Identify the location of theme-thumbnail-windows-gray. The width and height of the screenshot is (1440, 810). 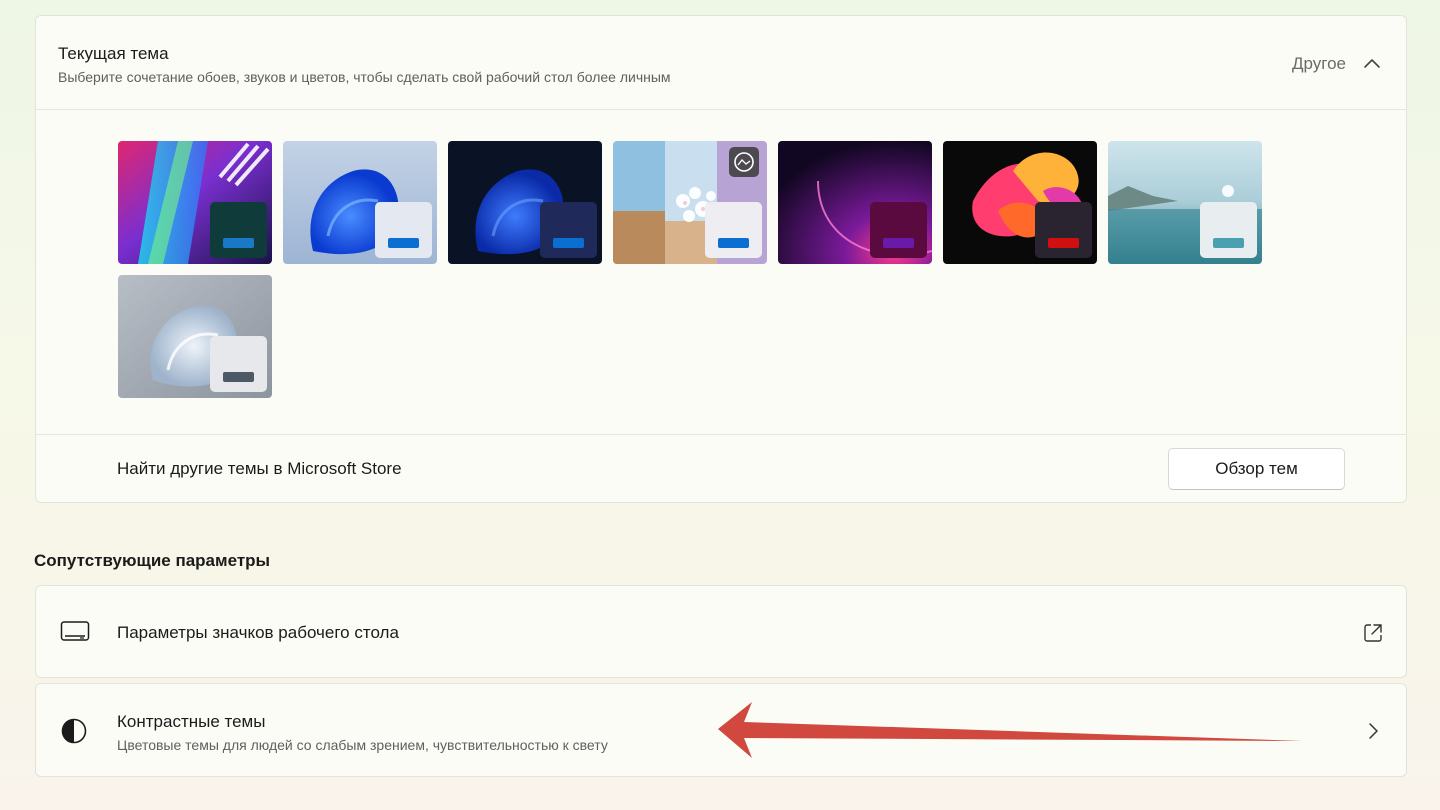
(195, 336).